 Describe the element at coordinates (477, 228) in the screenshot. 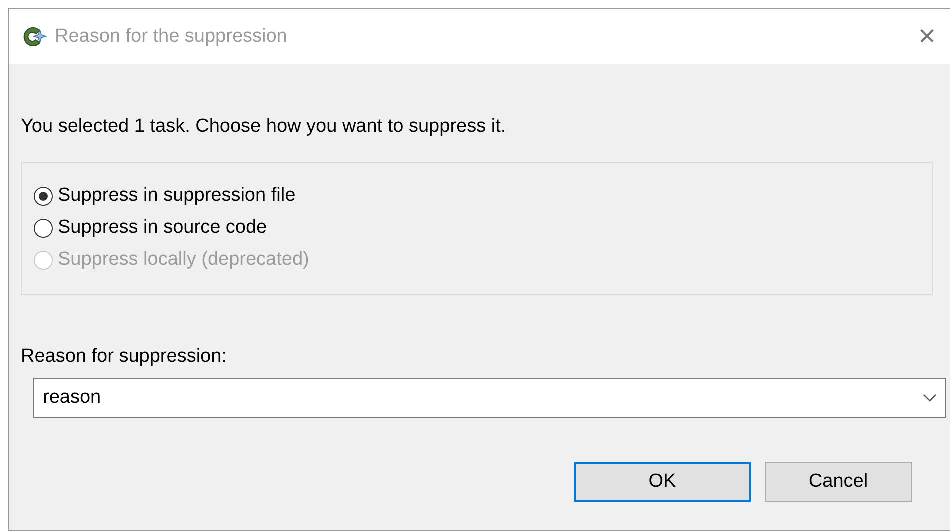

I see `radio-option: Suppress in source code` at that location.